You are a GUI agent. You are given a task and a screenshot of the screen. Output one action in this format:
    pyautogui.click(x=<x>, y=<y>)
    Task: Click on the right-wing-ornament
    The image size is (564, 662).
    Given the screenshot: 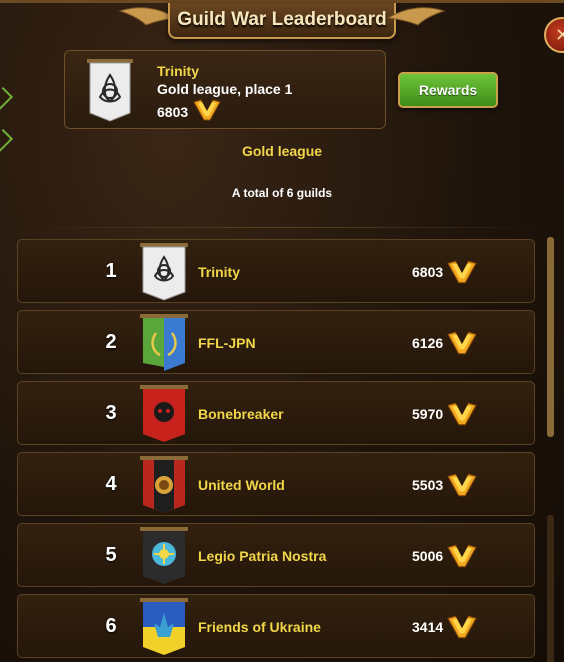 What is the action you would take?
    pyautogui.click(x=416, y=16)
    